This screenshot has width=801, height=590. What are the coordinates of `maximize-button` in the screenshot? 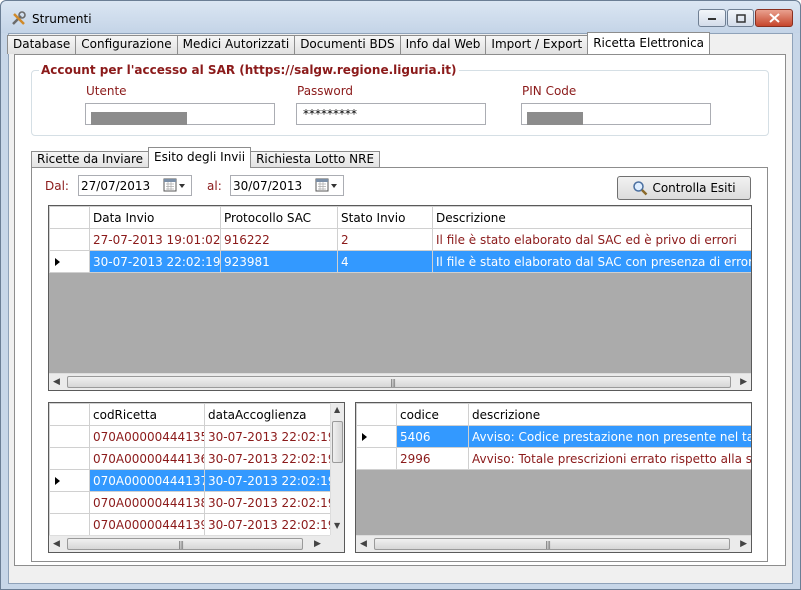 It's located at (740, 18).